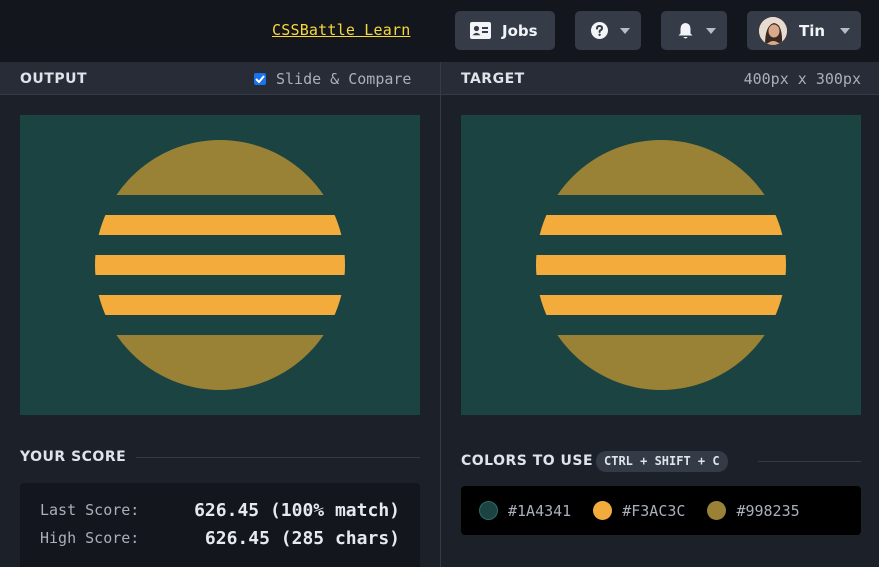 The image size is (879, 567). I want to click on notifications-button, so click(694, 30).